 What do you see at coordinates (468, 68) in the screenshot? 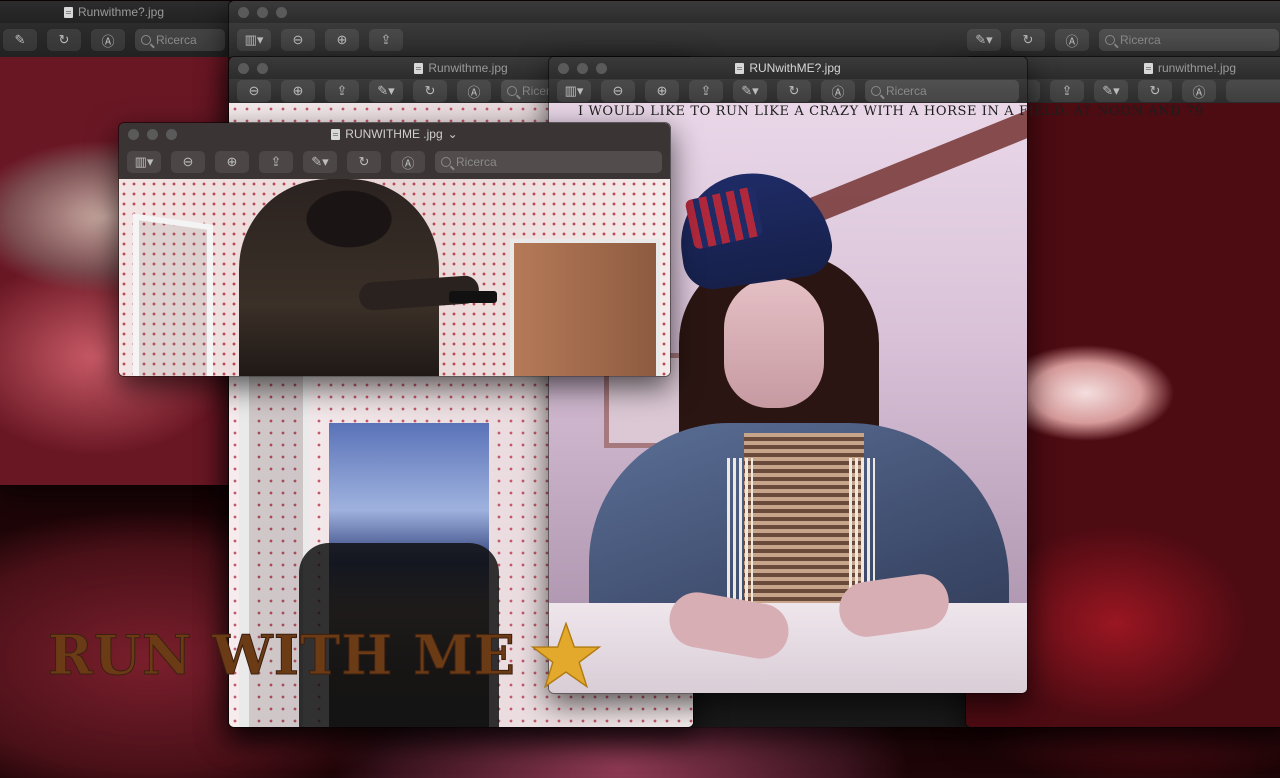
I see `window-title: Runwithme.jpg` at bounding box center [468, 68].